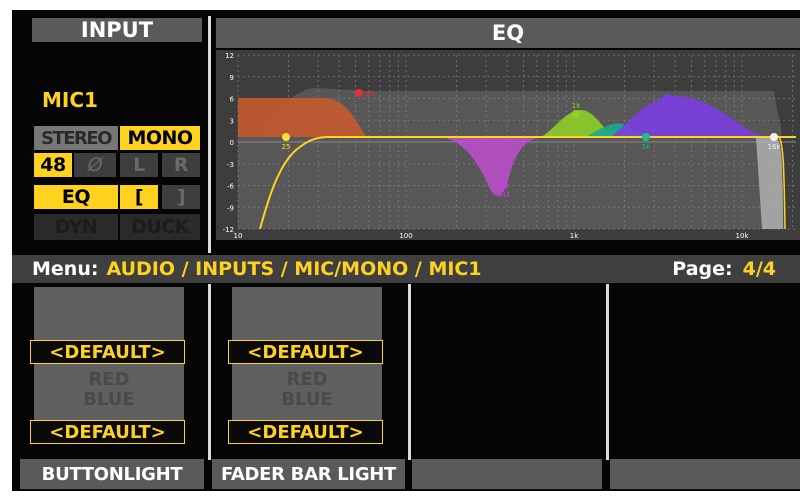 The height and width of the screenshot is (503, 800). What do you see at coordinates (759, 269) in the screenshot?
I see `page-value: 4/4` at bounding box center [759, 269].